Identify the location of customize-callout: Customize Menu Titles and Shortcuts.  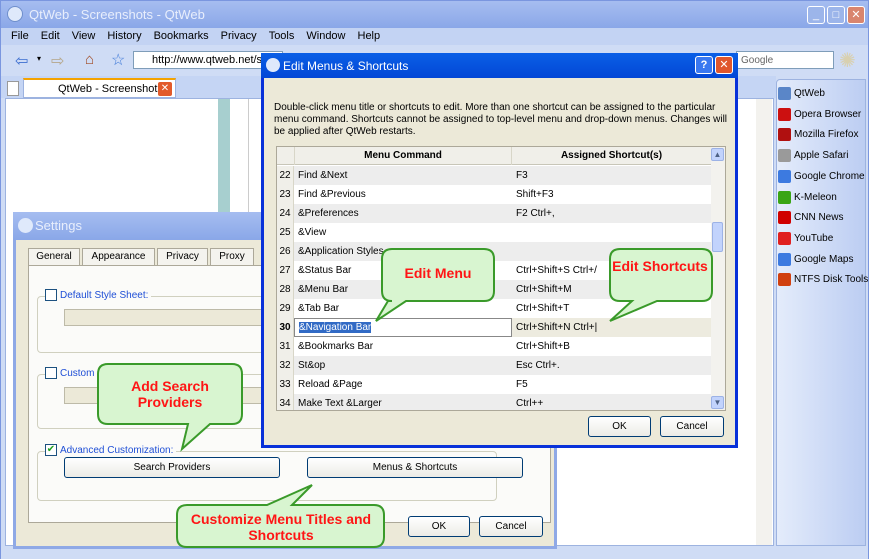
(281, 527).